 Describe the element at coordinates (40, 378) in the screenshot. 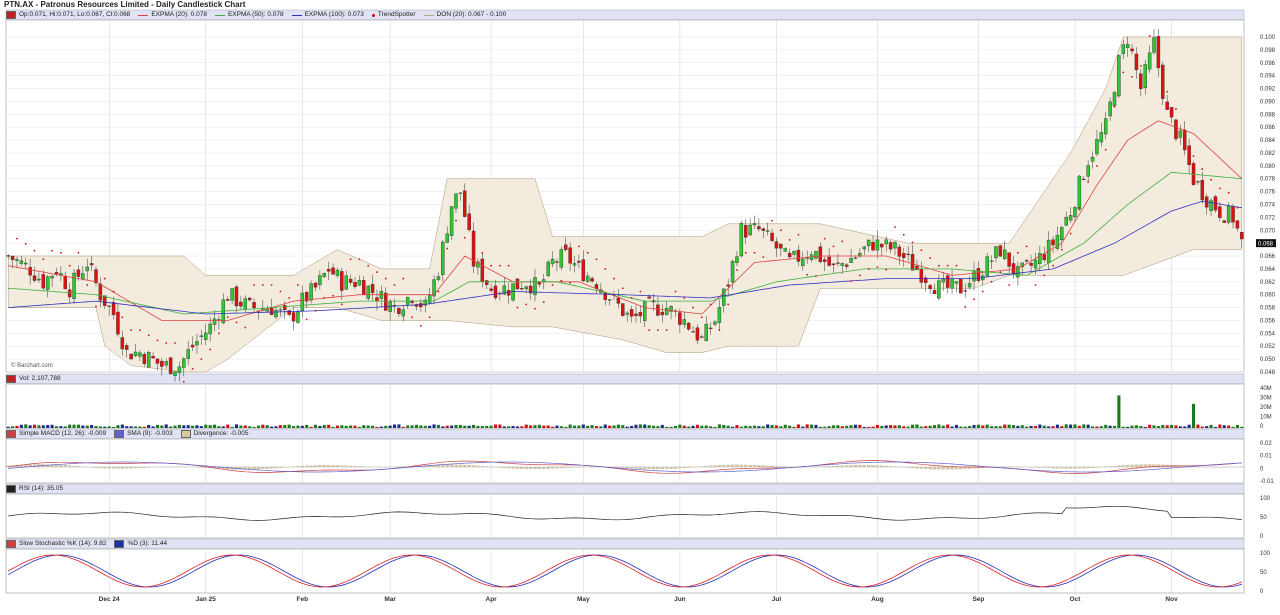

I see `volume-label: Vol: 2,107,788` at that location.